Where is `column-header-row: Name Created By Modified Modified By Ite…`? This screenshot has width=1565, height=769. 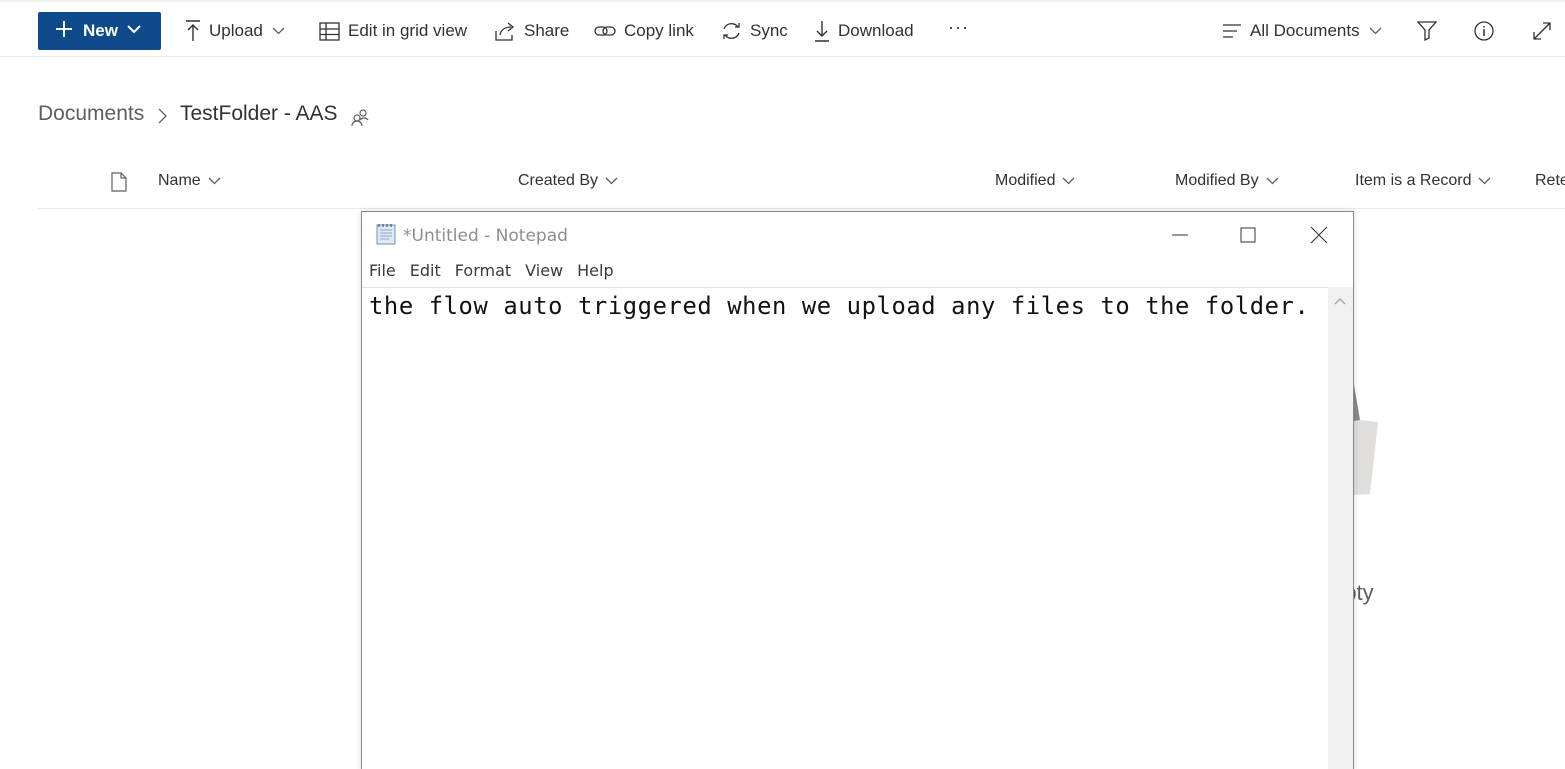 column-header-row: Name Created By Modified Modified By Ite… is located at coordinates (801, 183).